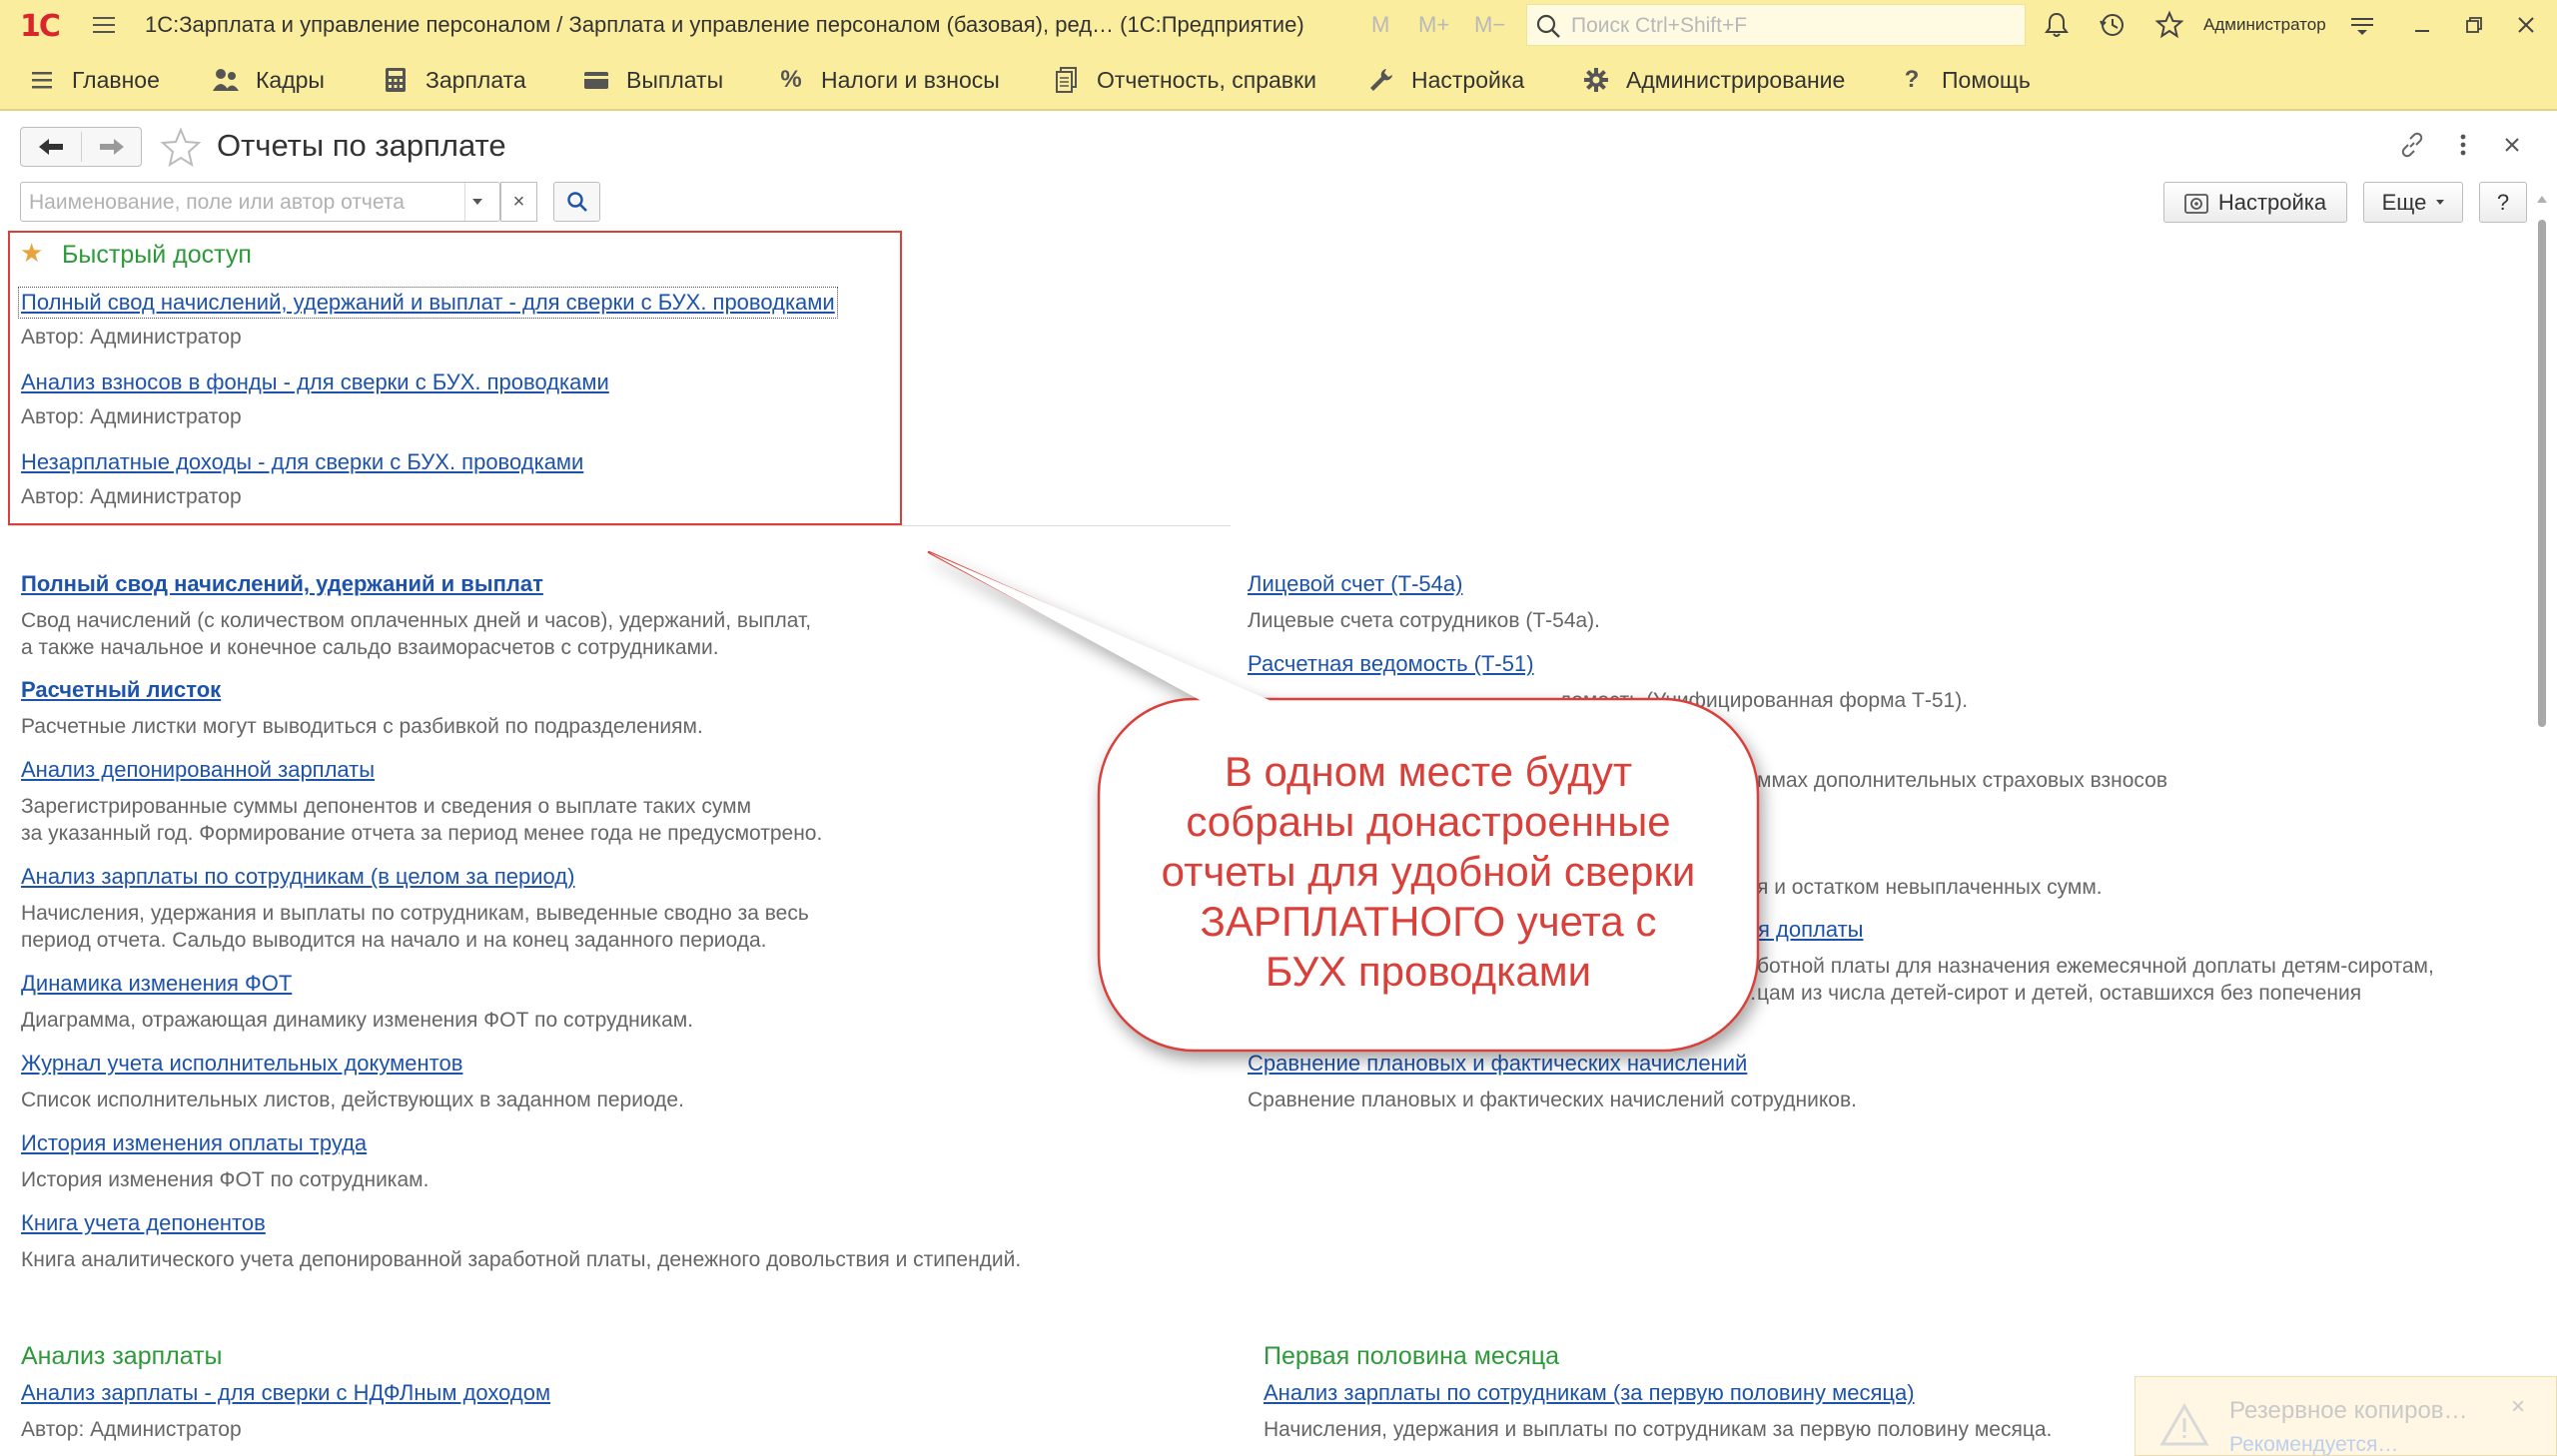 This screenshot has height=1456, width=2557. I want to click on callout-bubble, so click(1343, 801).